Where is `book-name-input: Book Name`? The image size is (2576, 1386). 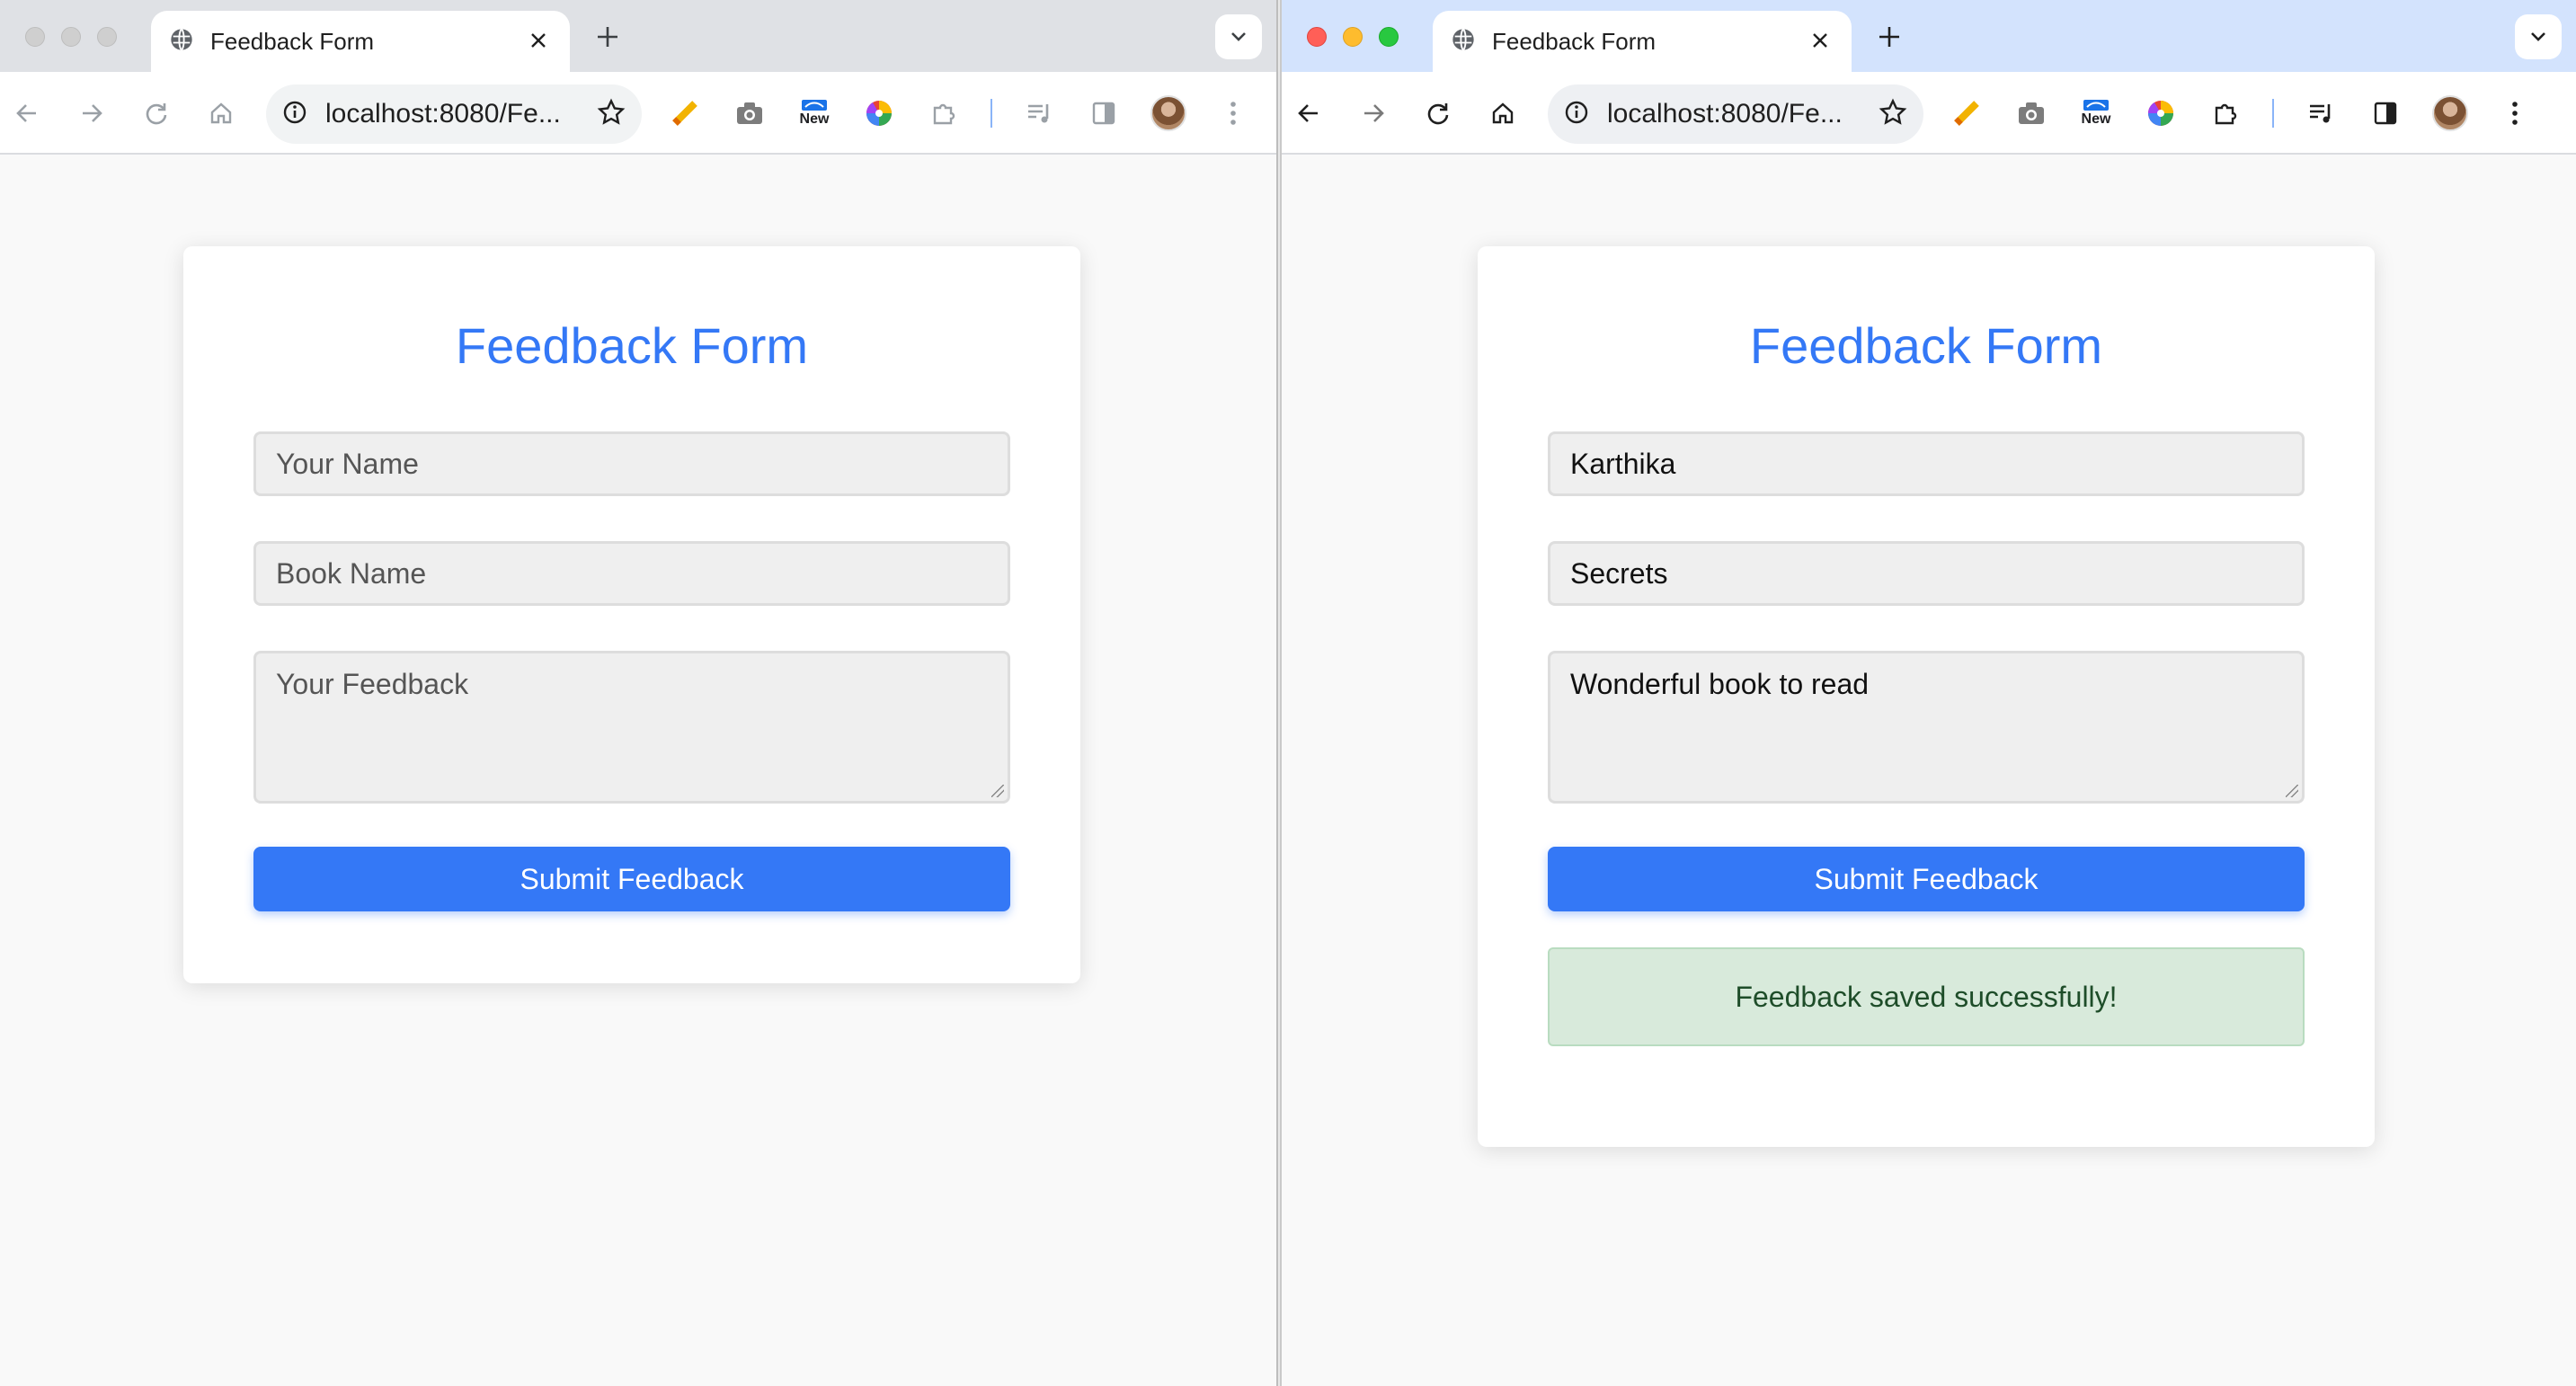
book-name-input: Book Name is located at coordinates (631, 573).